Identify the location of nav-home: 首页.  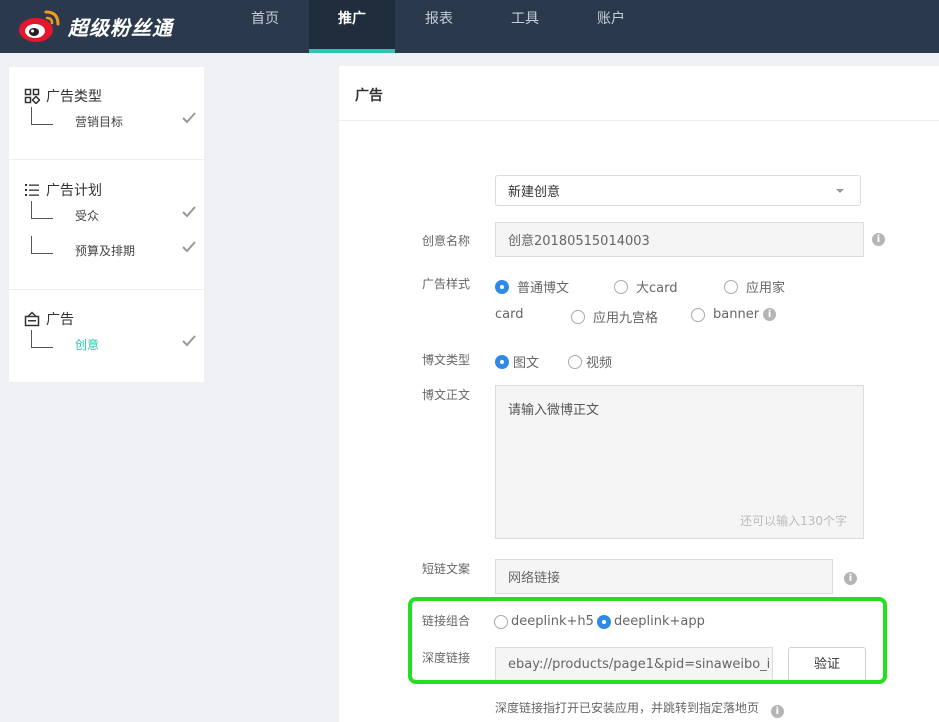
(265, 26).